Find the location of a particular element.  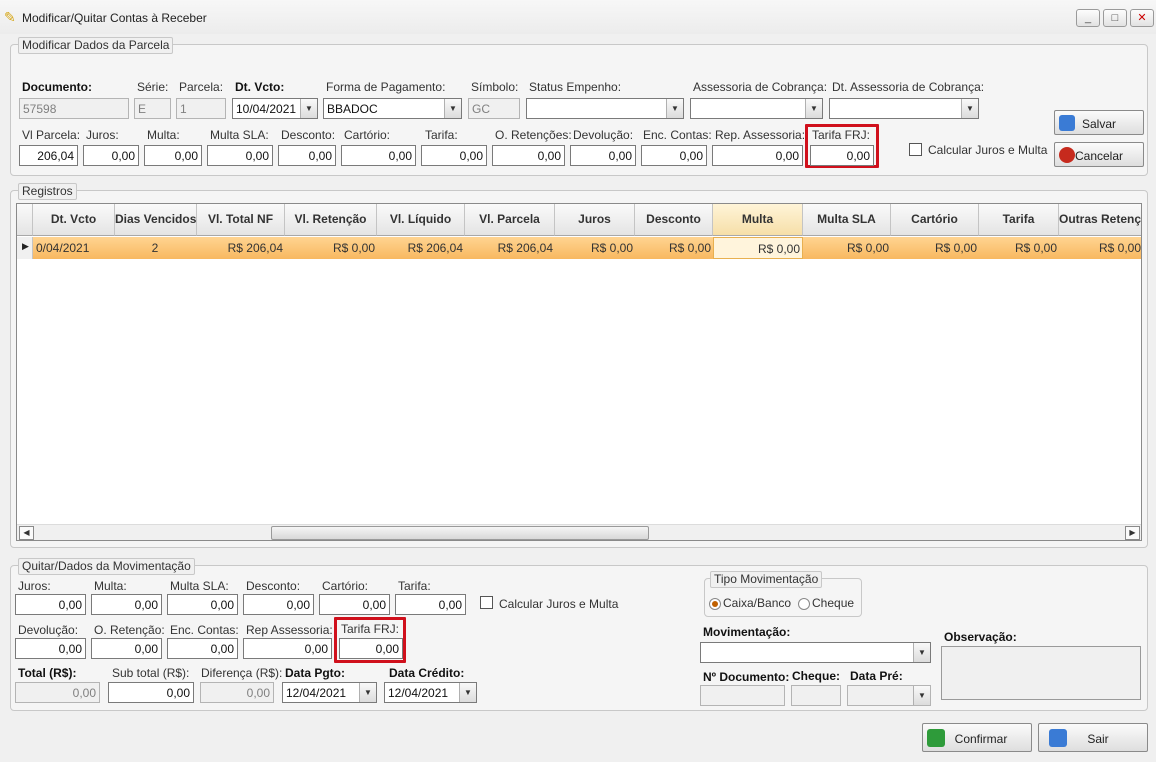

column-header-multasla: Multa SLA is located at coordinates (847, 220).